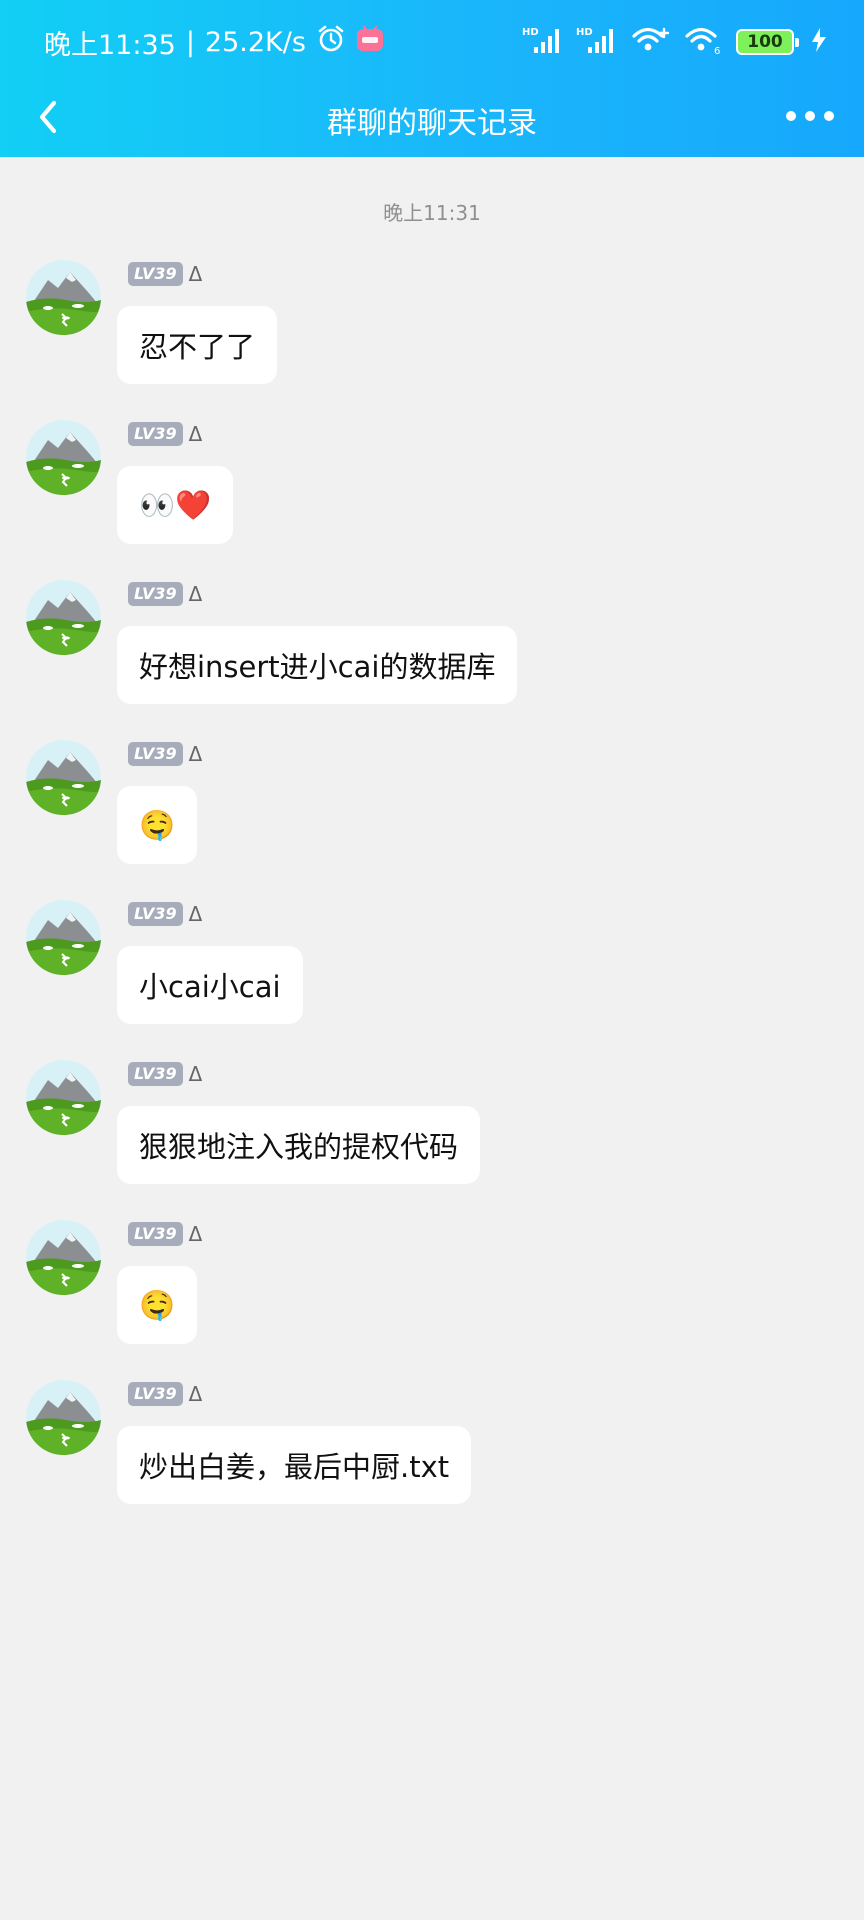  I want to click on message-bubble: 炒出白姜，最后中厨.txt, so click(294, 1465).